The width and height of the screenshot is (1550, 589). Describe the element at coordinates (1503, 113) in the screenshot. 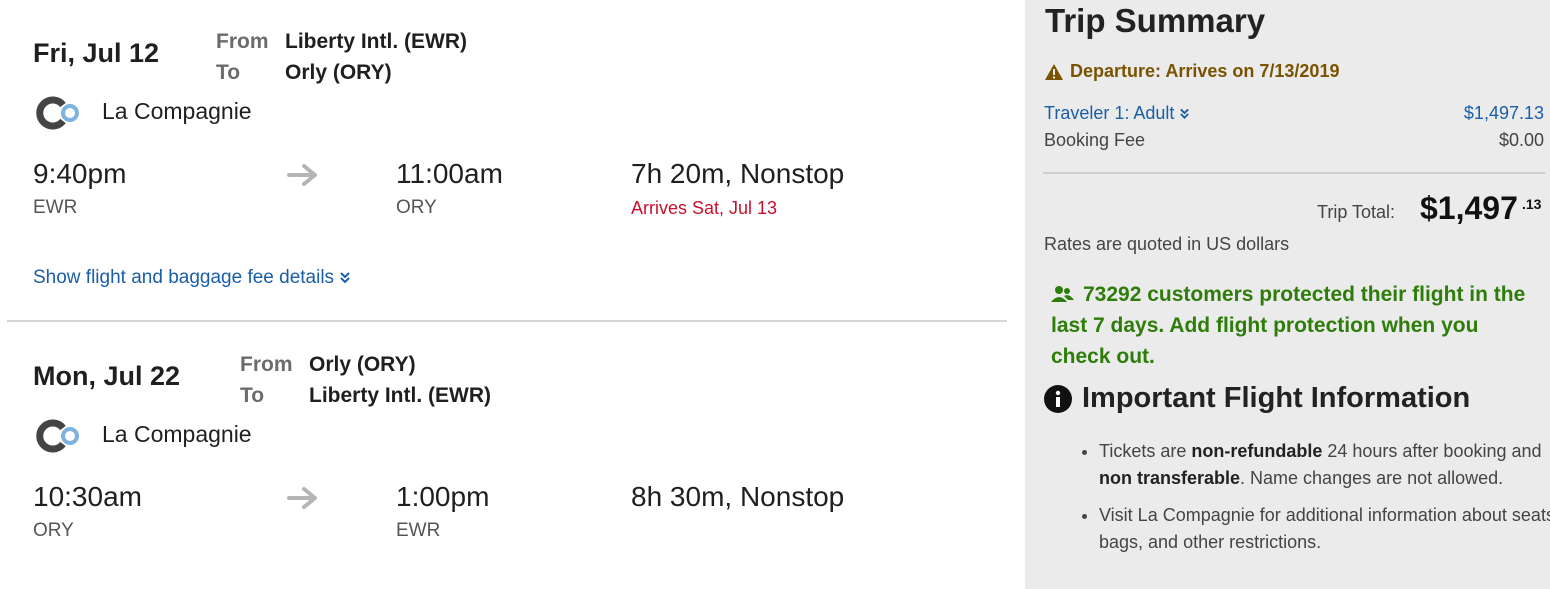

I see `traveler-amount: $1,497.13` at that location.